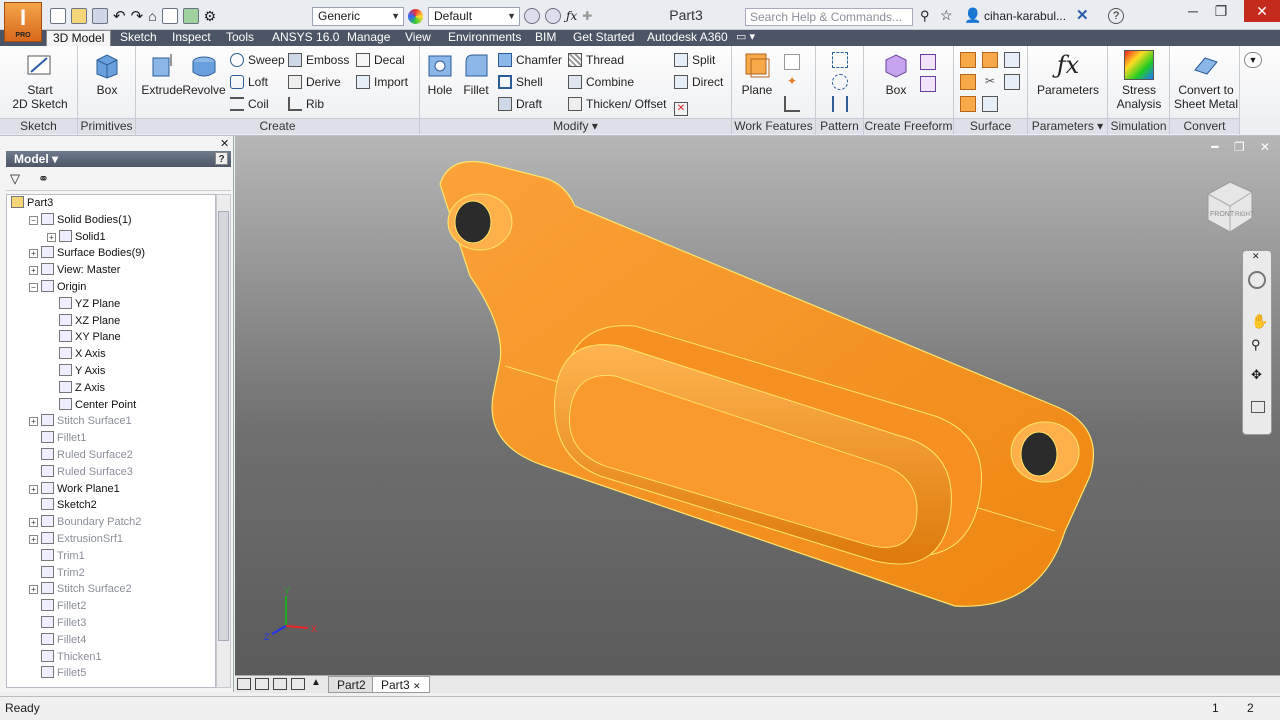 The image size is (1280, 720). What do you see at coordinates (298, 684) in the screenshot?
I see `tile-vertical-icon` at bounding box center [298, 684].